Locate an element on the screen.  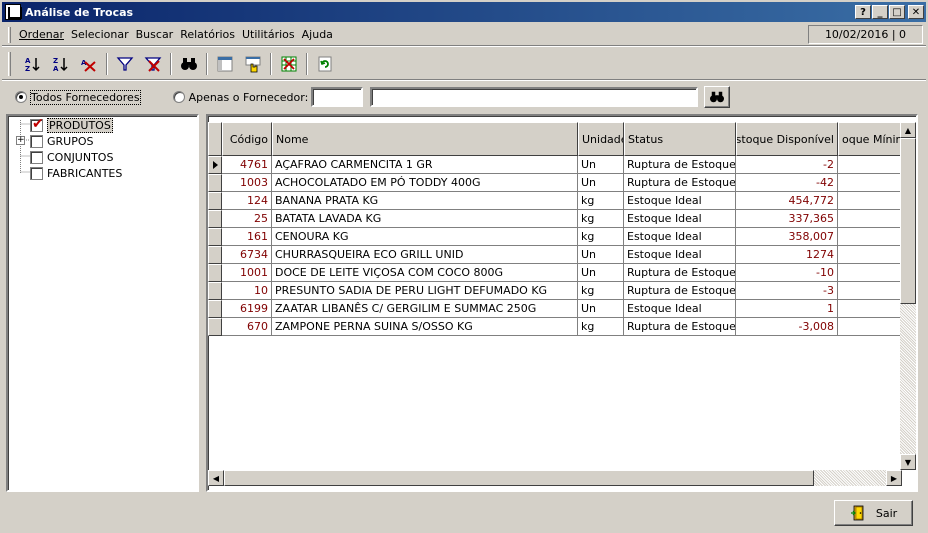
maximize-button: □ is located at coordinates (897, 12).